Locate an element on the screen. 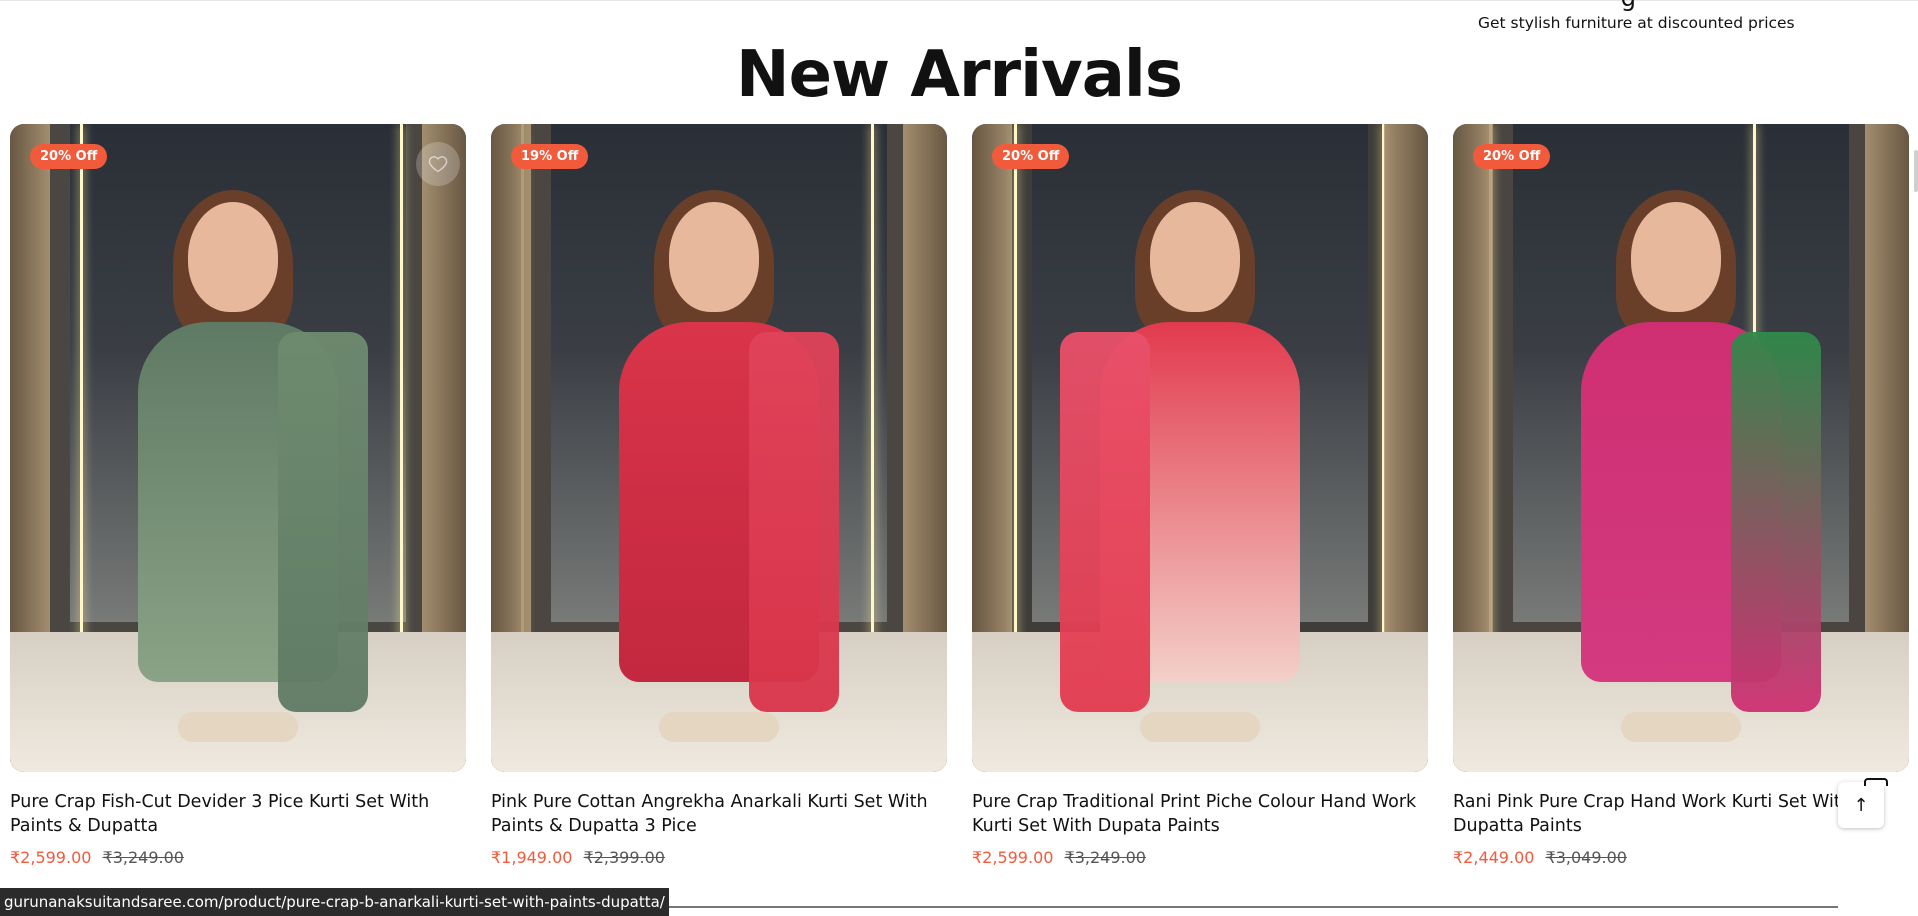  heart-icon is located at coordinates (438, 164).